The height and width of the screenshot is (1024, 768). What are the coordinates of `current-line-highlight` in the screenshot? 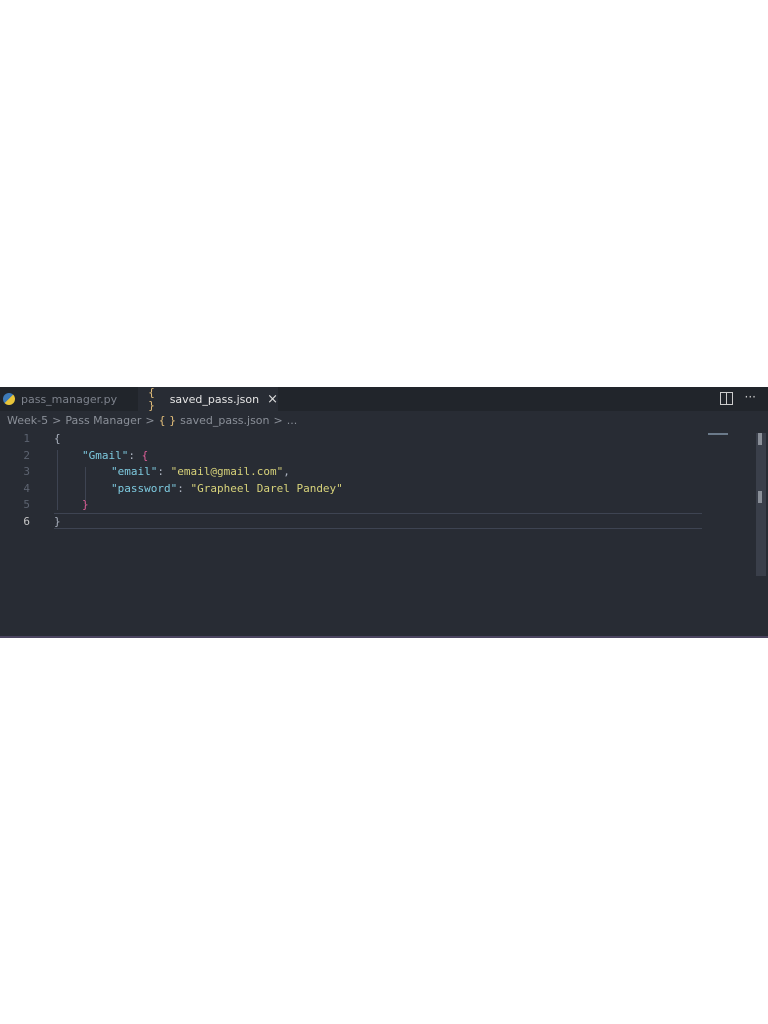 It's located at (378, 521).